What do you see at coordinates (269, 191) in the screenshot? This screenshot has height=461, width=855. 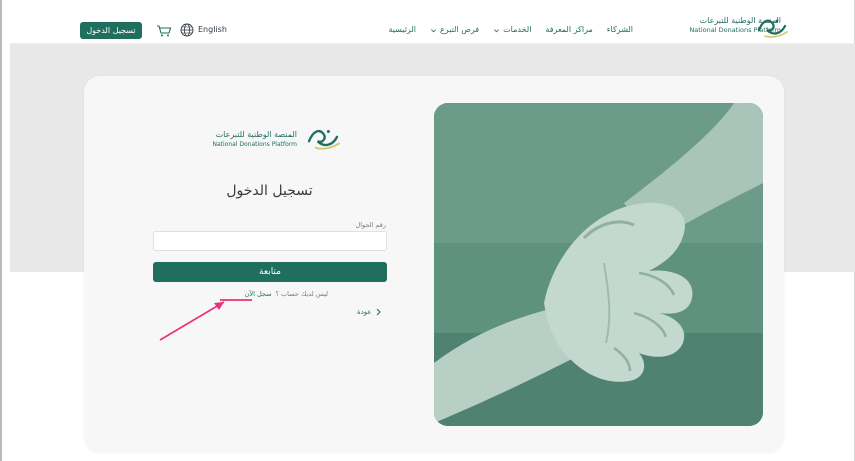 I see `page-title: تسجيل الدخول` at bounding box center [269, 191].